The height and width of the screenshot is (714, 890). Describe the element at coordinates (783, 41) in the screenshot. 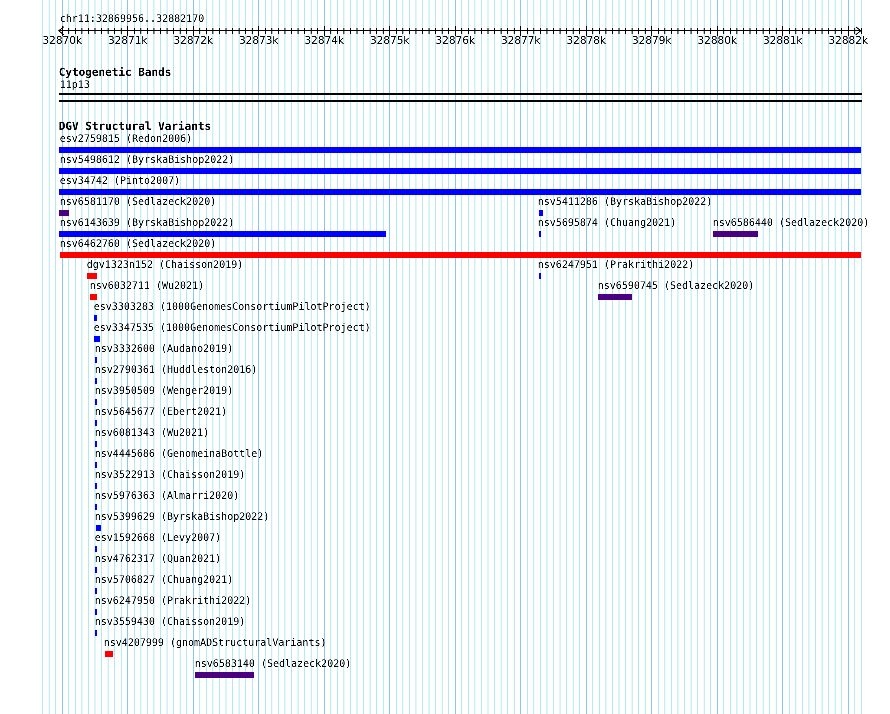

I see `tick-label: 32881k` at that location.